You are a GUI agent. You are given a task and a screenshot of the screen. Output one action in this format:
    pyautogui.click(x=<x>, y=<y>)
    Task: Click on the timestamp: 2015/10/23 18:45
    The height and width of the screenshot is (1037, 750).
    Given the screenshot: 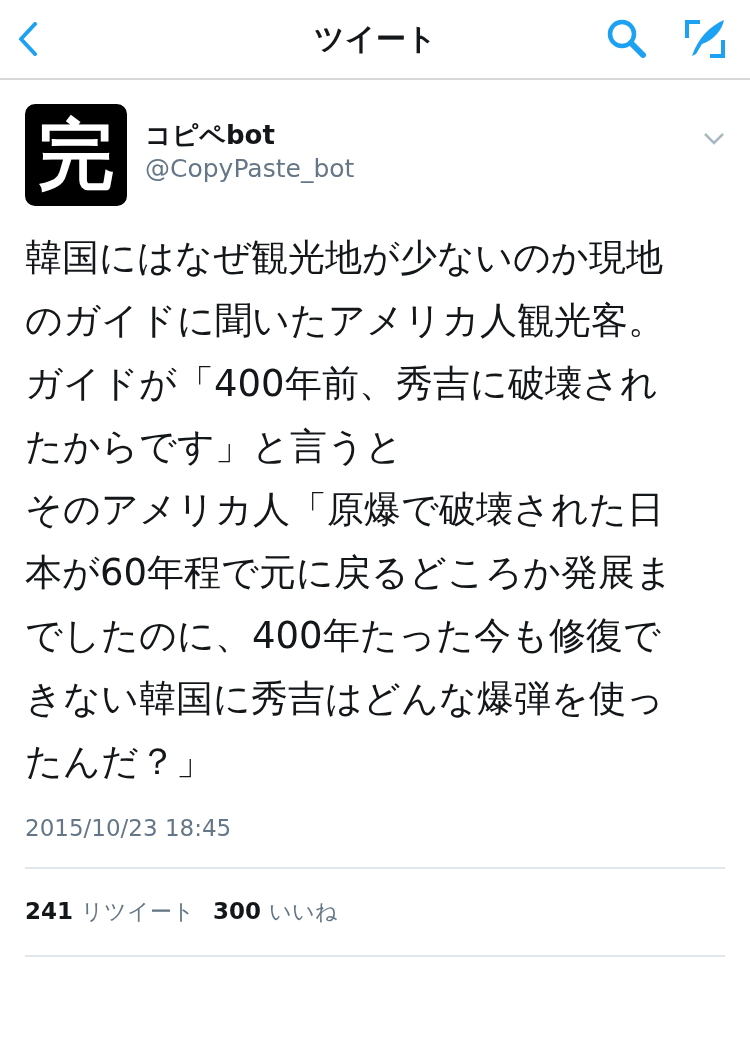 What is the action you would take?
    pyautogui.click(x=375, y=842)
    